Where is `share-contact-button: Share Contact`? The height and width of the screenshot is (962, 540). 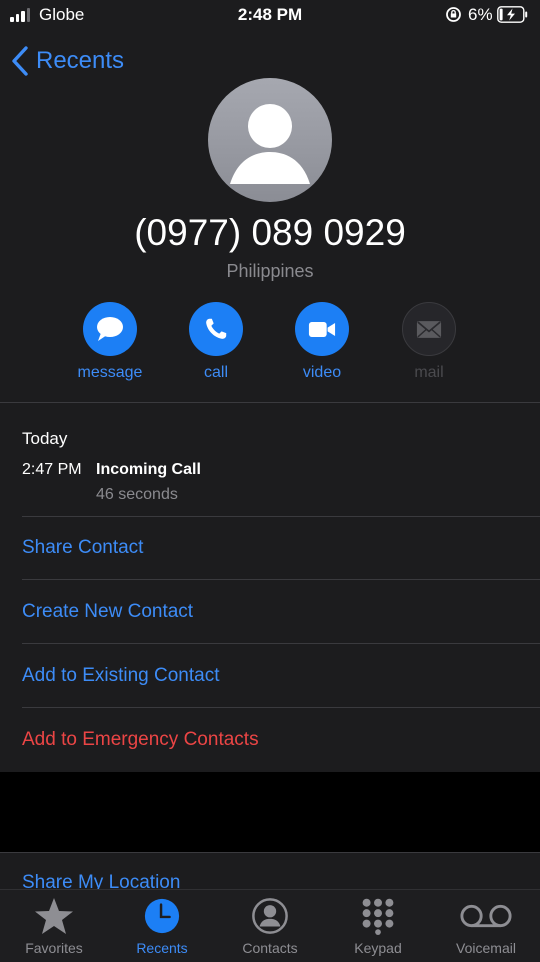 share-contact-button: Share Contact is located at coordinates (82, 548).